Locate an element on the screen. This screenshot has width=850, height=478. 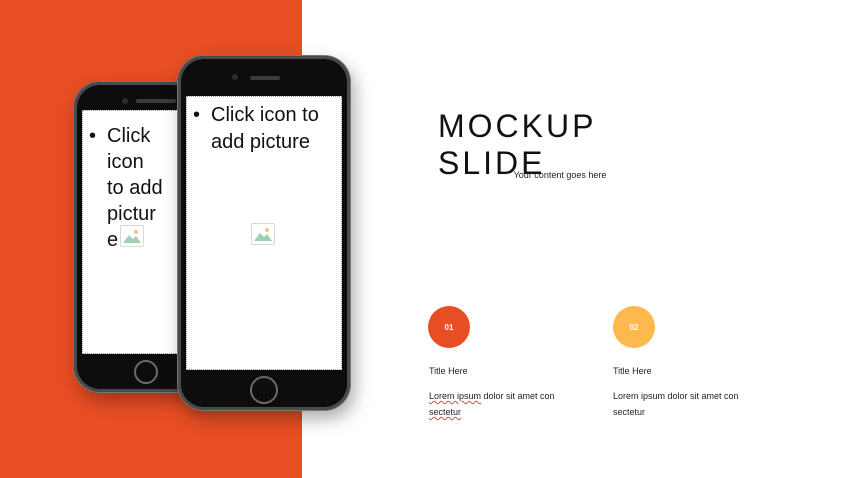
step-number: 02 is located at coordinates (634, 327).